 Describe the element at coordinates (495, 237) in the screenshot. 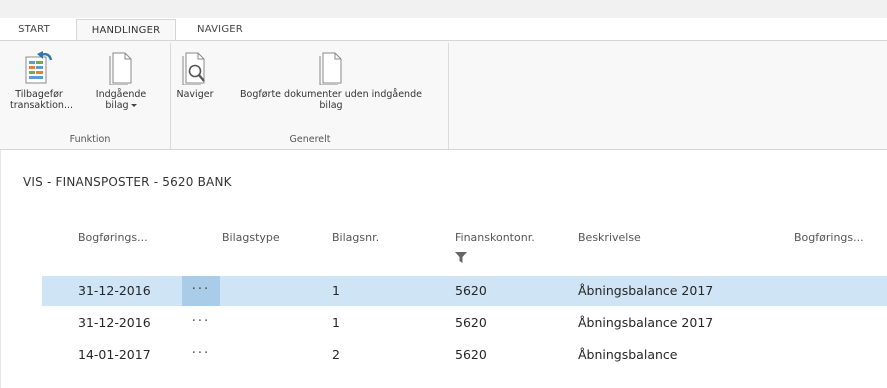

I see `column-header-account-no: Finanskontonr.` at that location.